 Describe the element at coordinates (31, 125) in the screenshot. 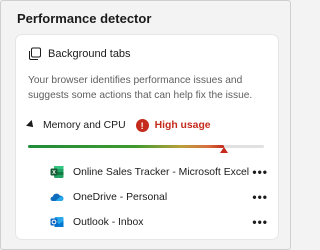

I see `expand-caret-icon` at that location.